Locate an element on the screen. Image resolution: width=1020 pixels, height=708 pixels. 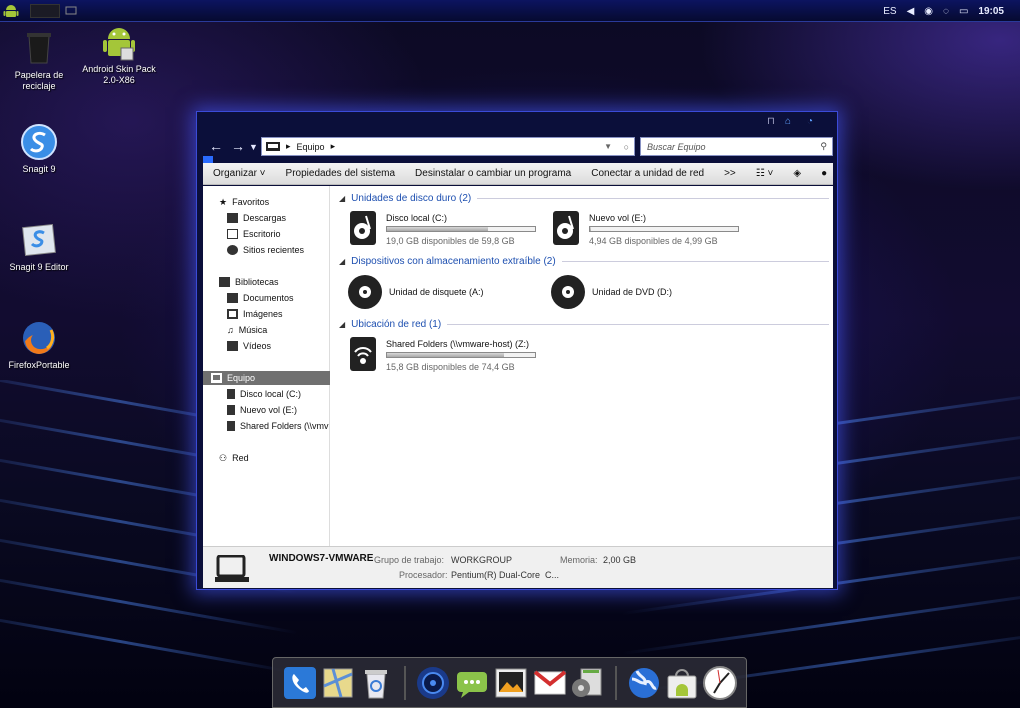
app-dock is located at coordinates (509, 682).